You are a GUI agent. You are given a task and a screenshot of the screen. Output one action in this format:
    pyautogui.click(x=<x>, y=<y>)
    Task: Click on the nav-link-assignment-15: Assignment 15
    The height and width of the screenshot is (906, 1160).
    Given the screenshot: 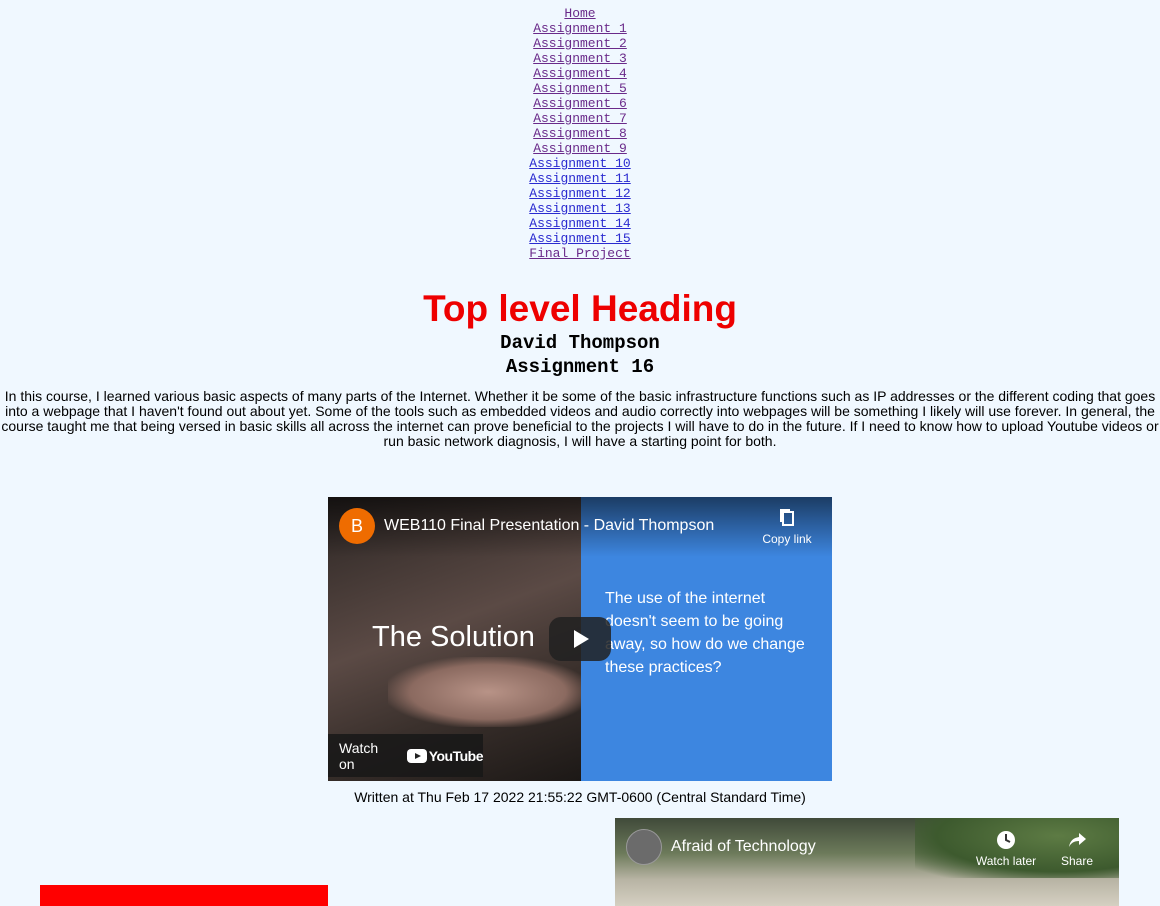 What is the action you would take?
    pyautogui.click(x=579, y=238)
    